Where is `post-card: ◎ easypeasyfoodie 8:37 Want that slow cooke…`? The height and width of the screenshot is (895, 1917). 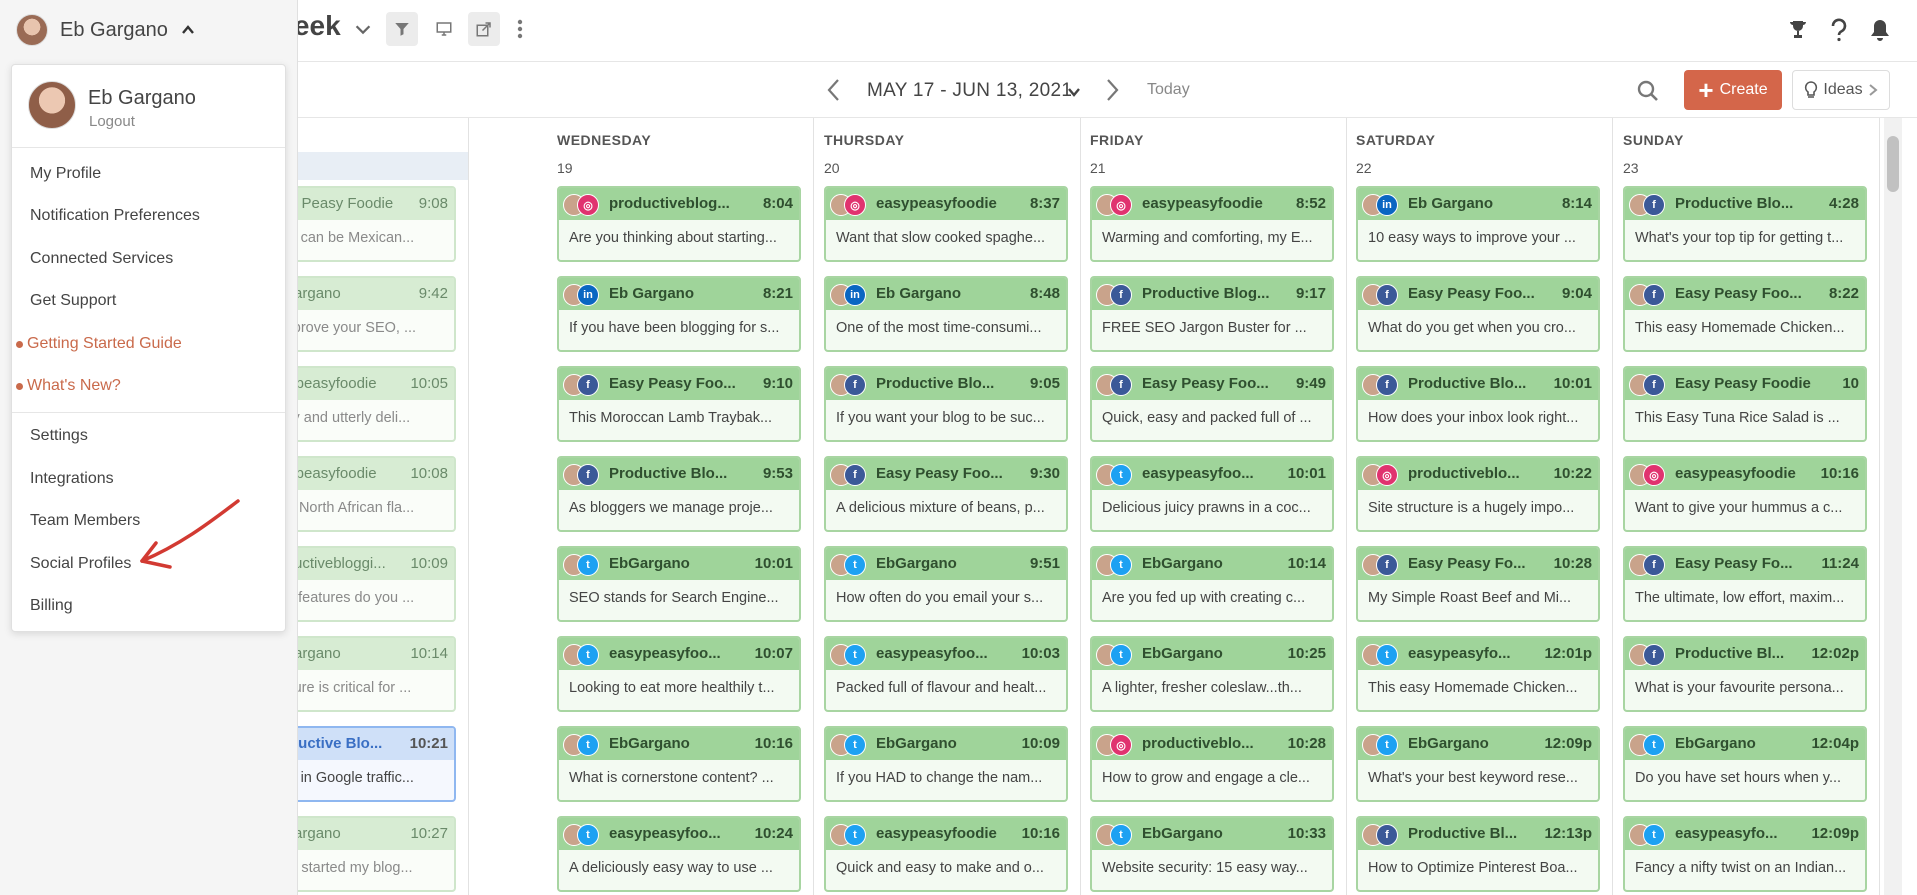 post-card: ◎ easypeasyfoodie 8:37 Want that slow cooke… is located at coordinates (946, 224).